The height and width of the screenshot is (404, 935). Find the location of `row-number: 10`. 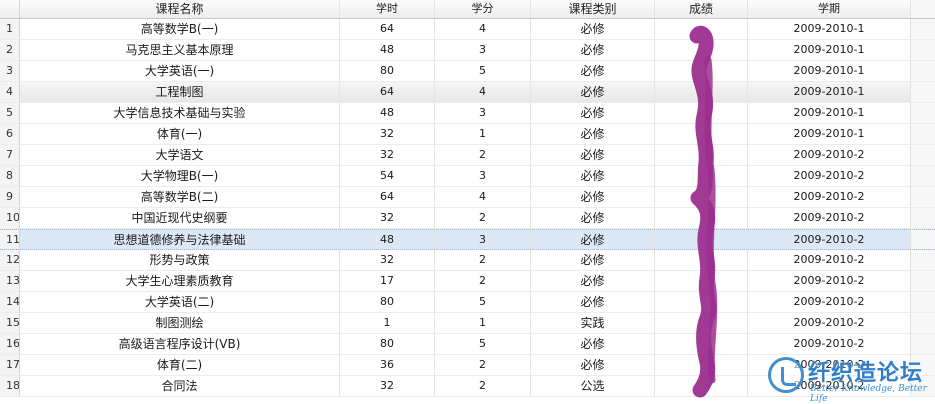

row-number: 10 is located at coordinates (10, 218).